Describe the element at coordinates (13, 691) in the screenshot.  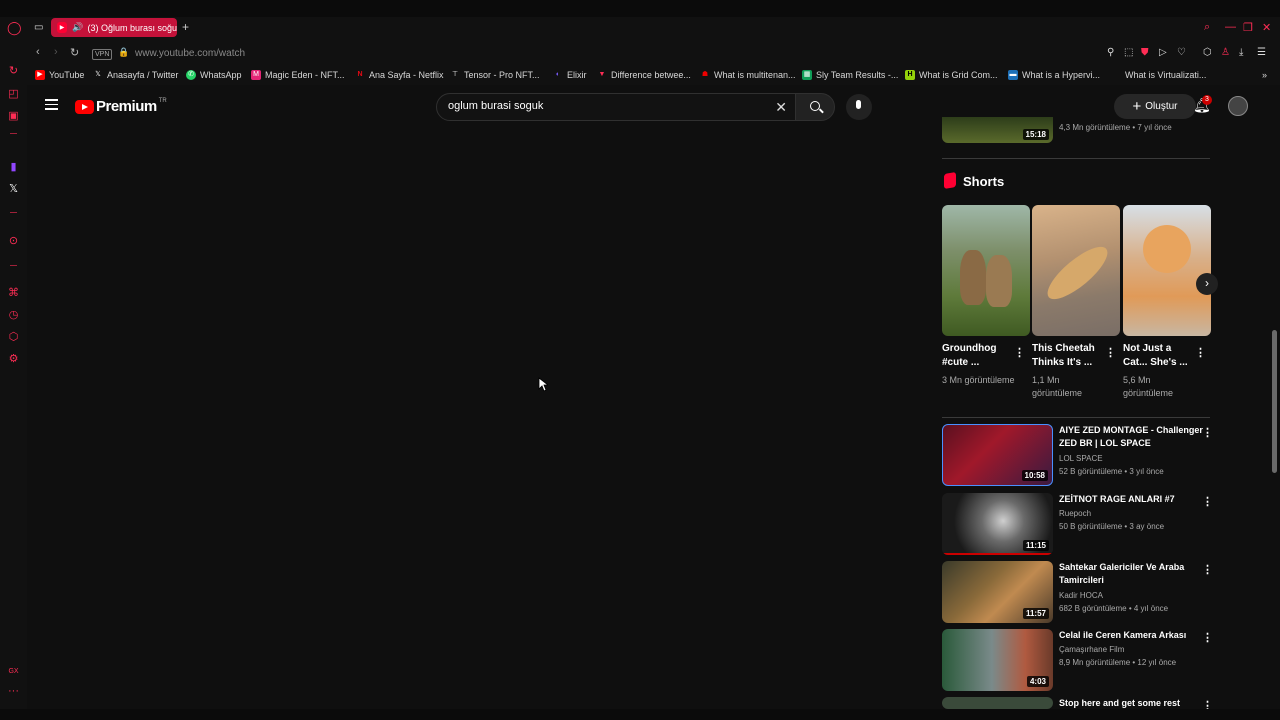
I see `more-icon: ···` at that location.